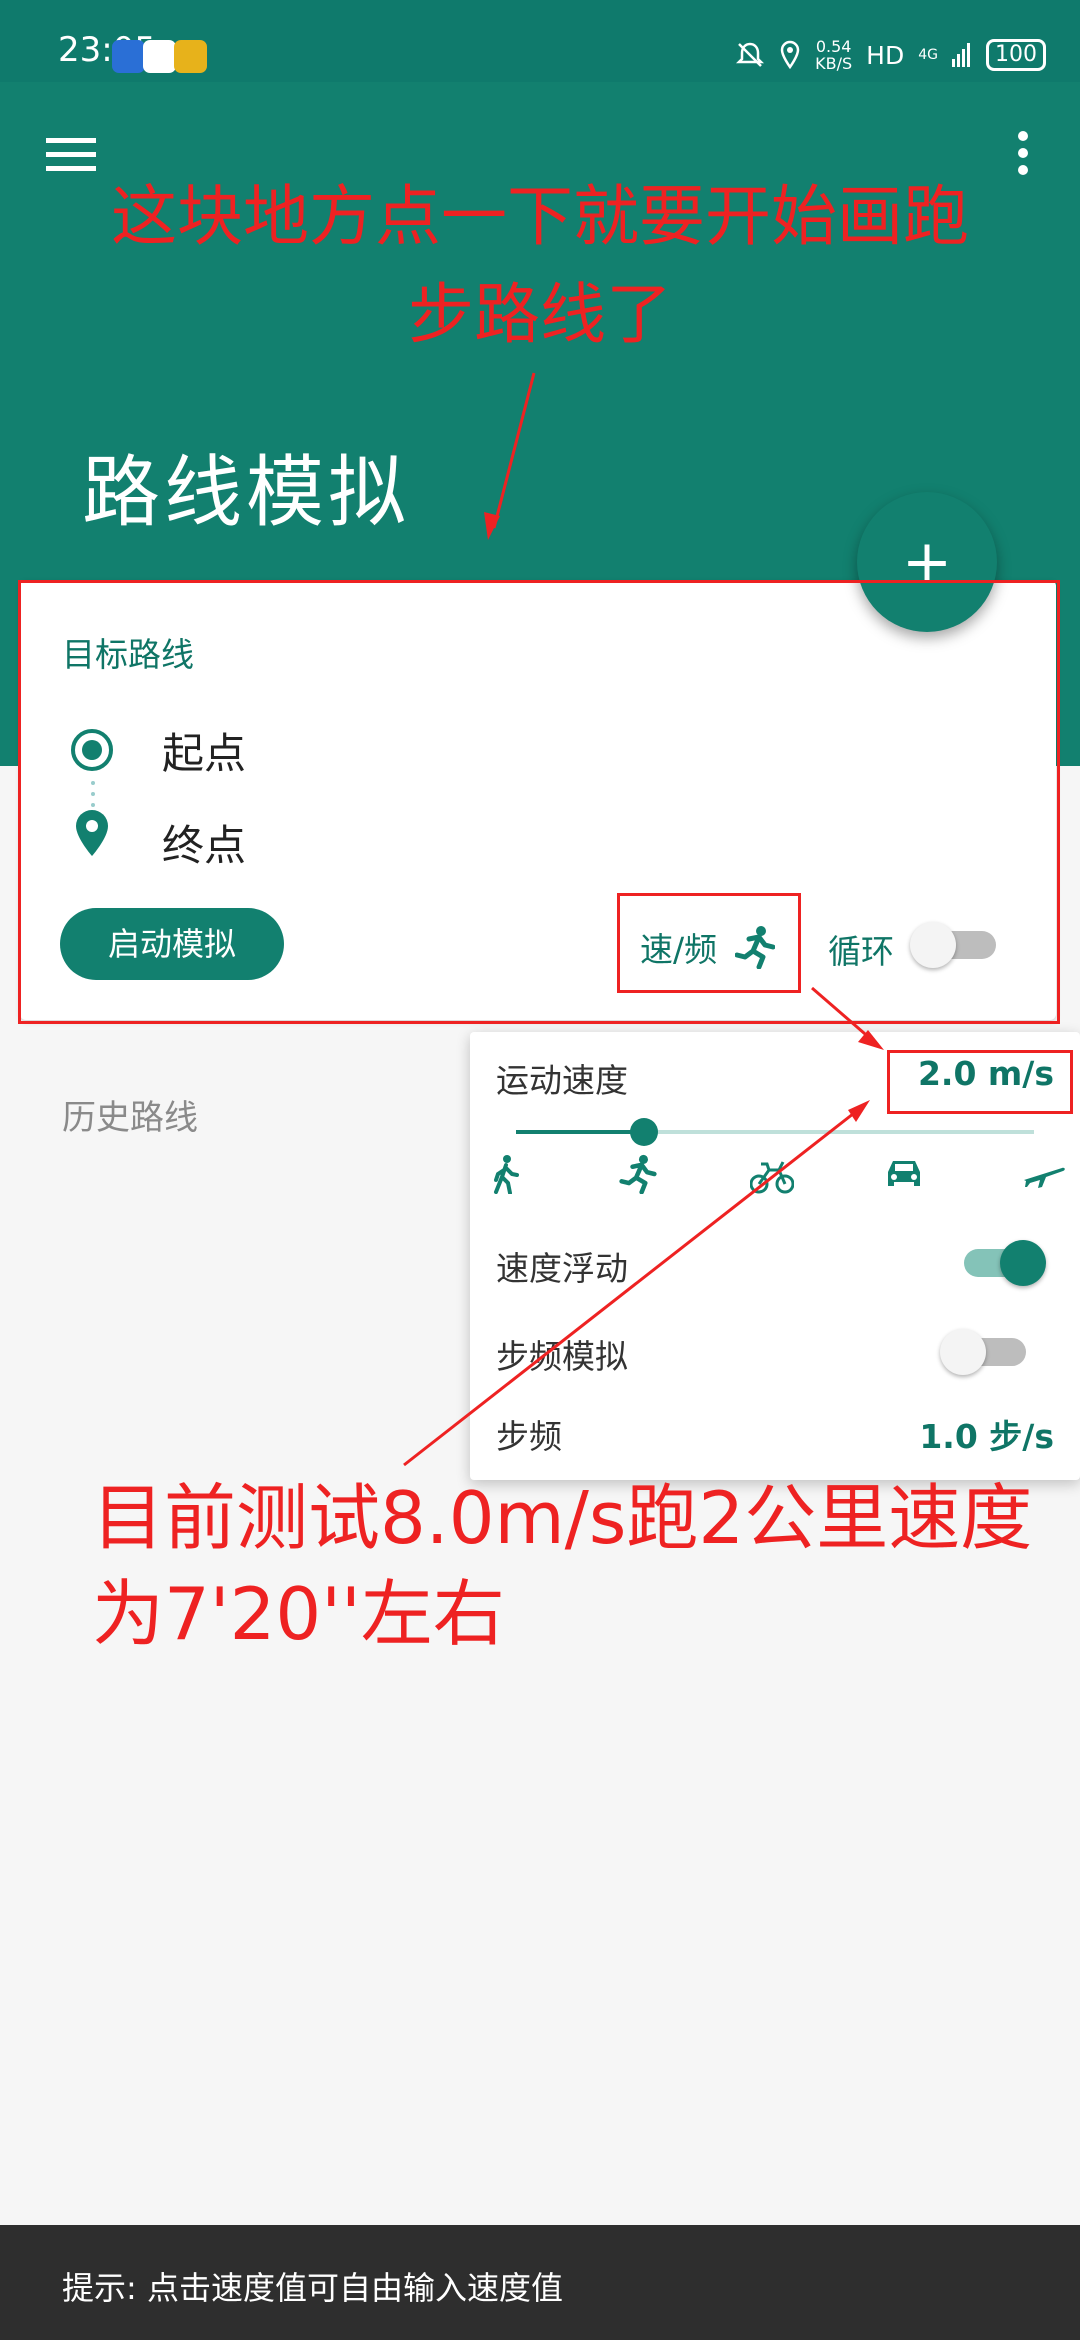 Image resolution: width=1080 pixels, height=2340 pixels. I want to click on annotation-bottom-text: 目前测试8.0m/s跑2公里速度为7'20''左右, so click(562, 1566).